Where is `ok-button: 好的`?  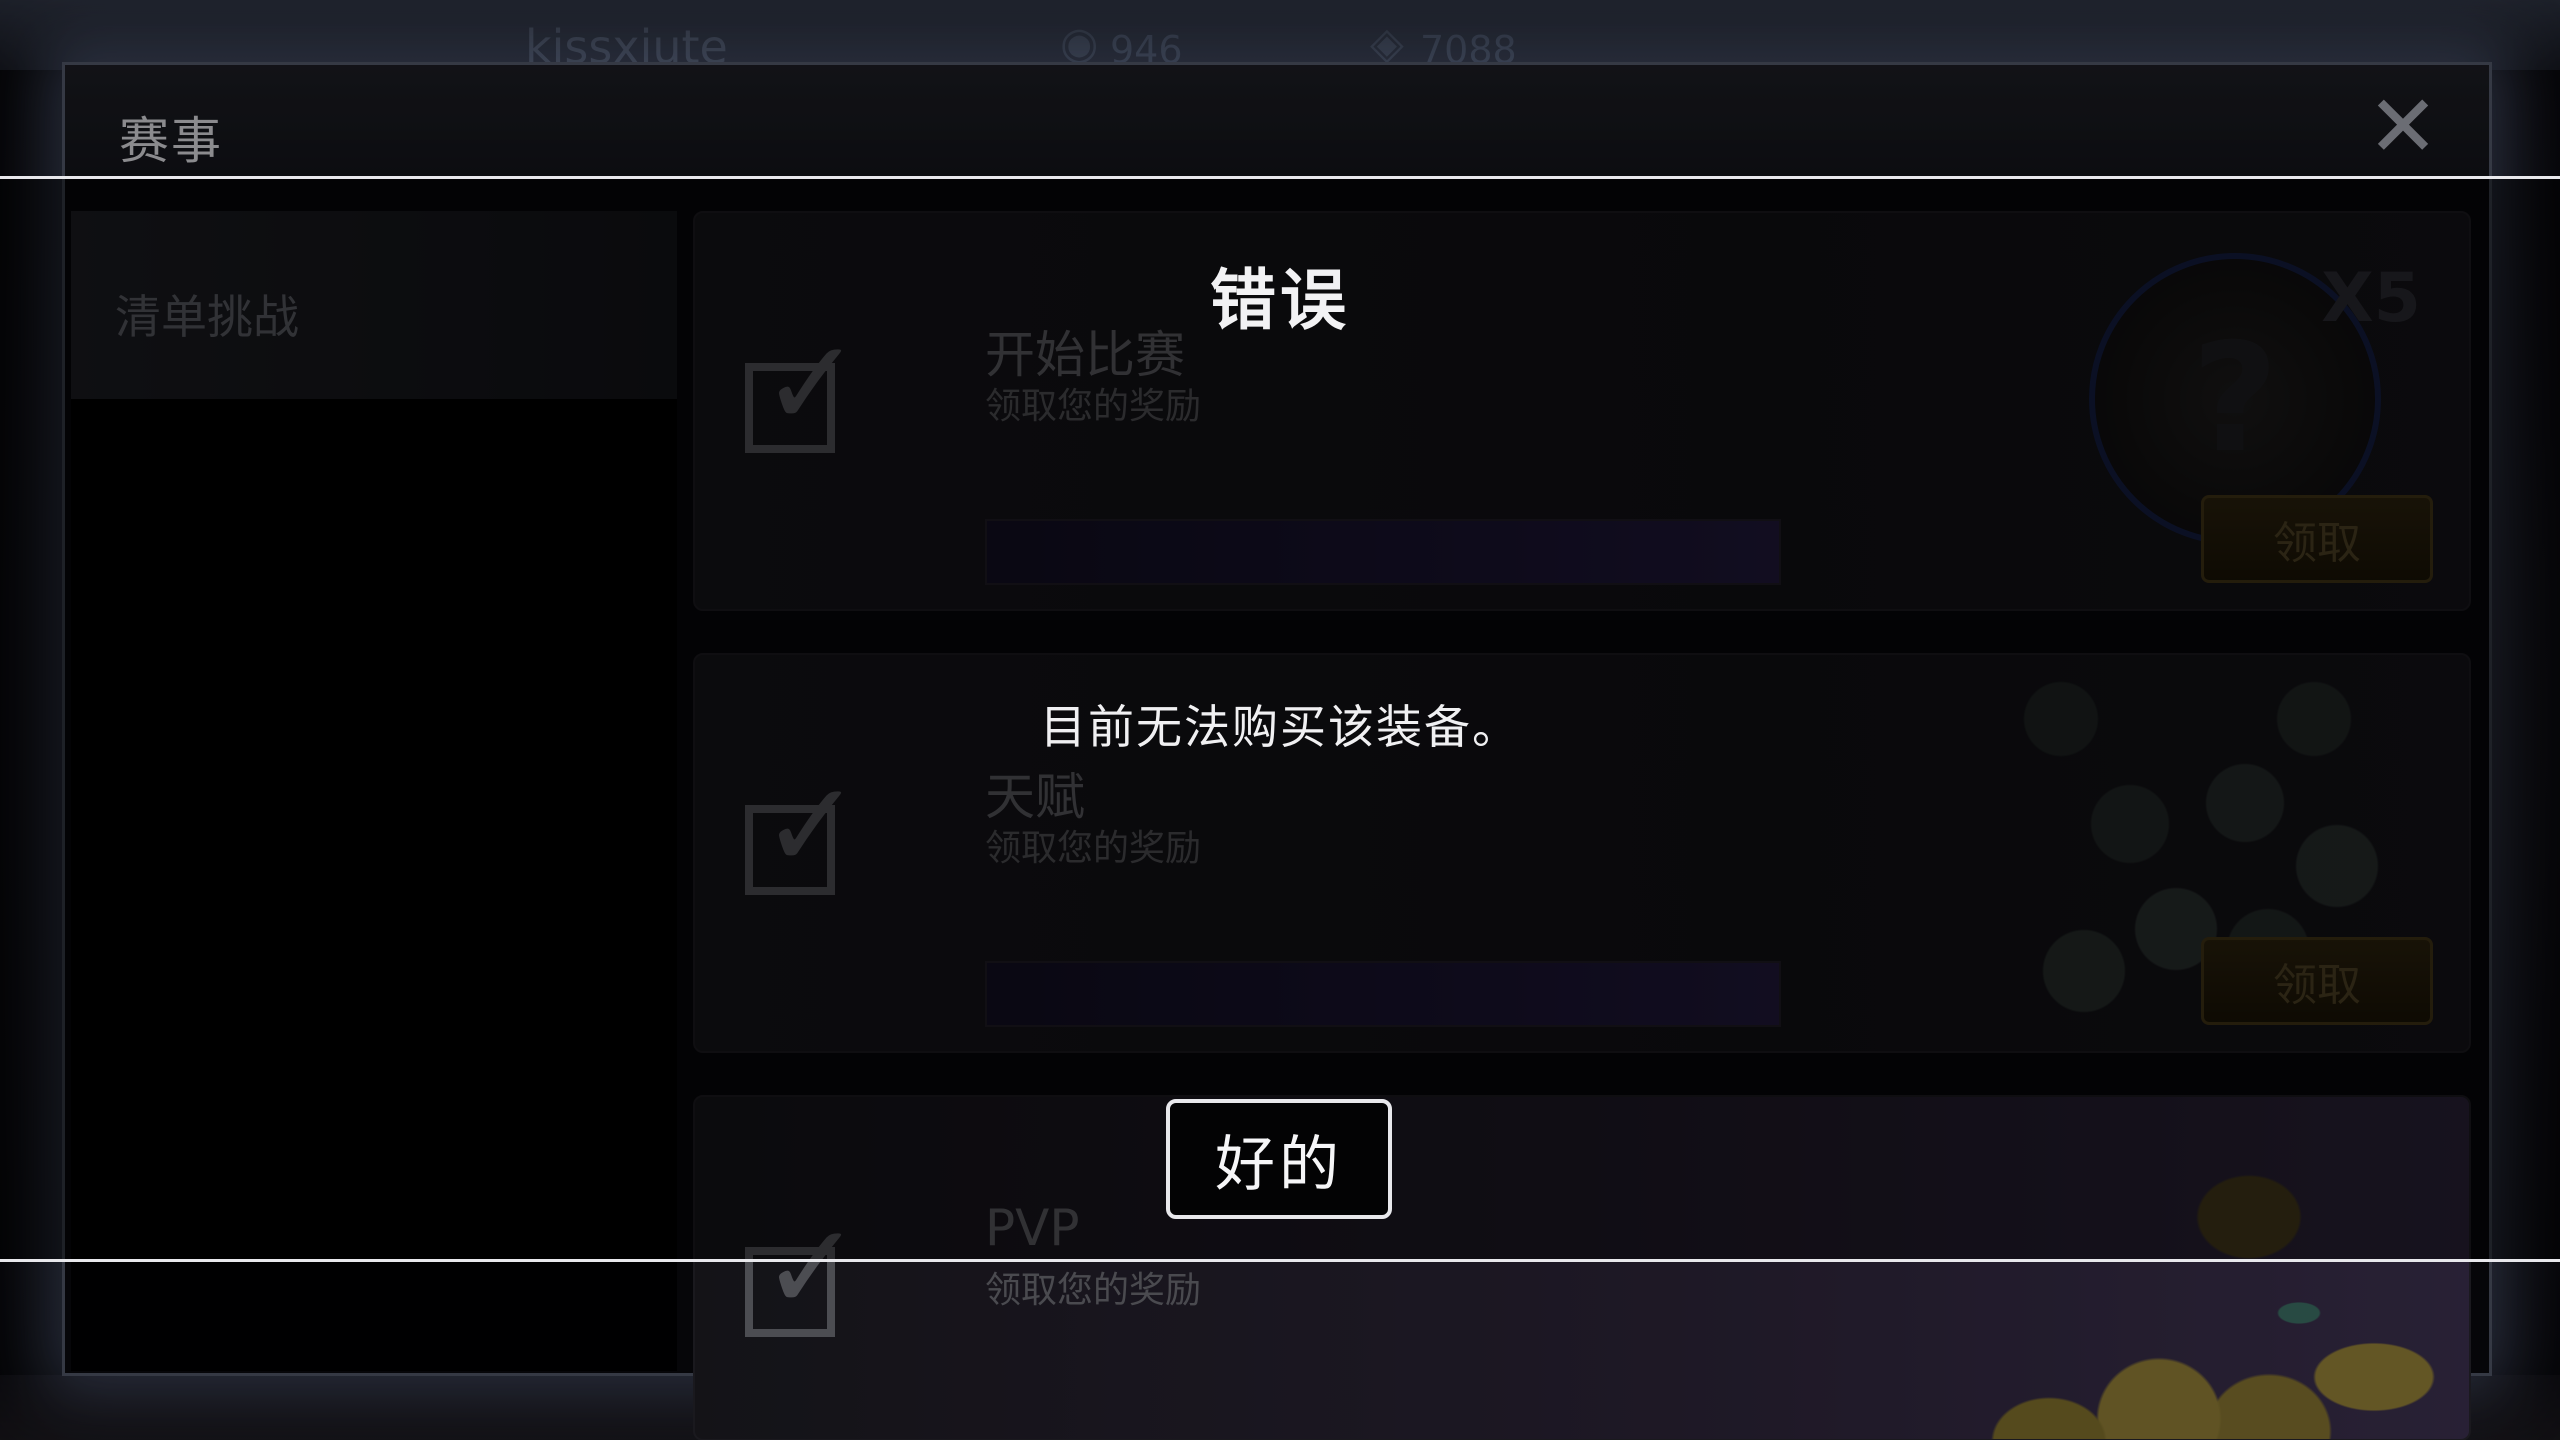 ok-button: 好的 is located at coordinates (1279, 1159).